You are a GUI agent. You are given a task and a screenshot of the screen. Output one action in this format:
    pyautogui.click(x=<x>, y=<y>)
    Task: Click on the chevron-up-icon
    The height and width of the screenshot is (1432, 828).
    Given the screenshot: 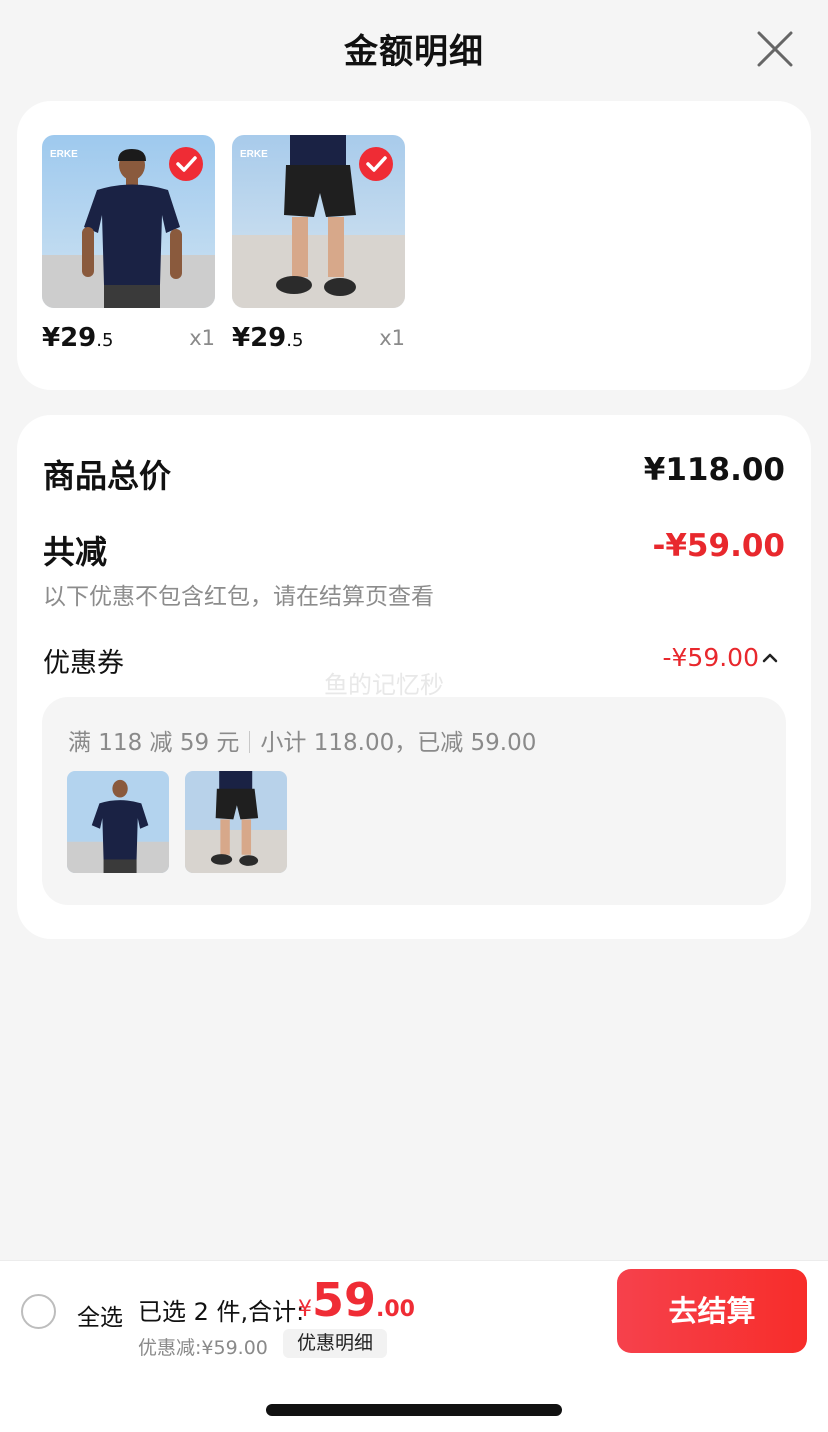 What is the action you would take?
    pyautogui.click(x=770, y=658)
    